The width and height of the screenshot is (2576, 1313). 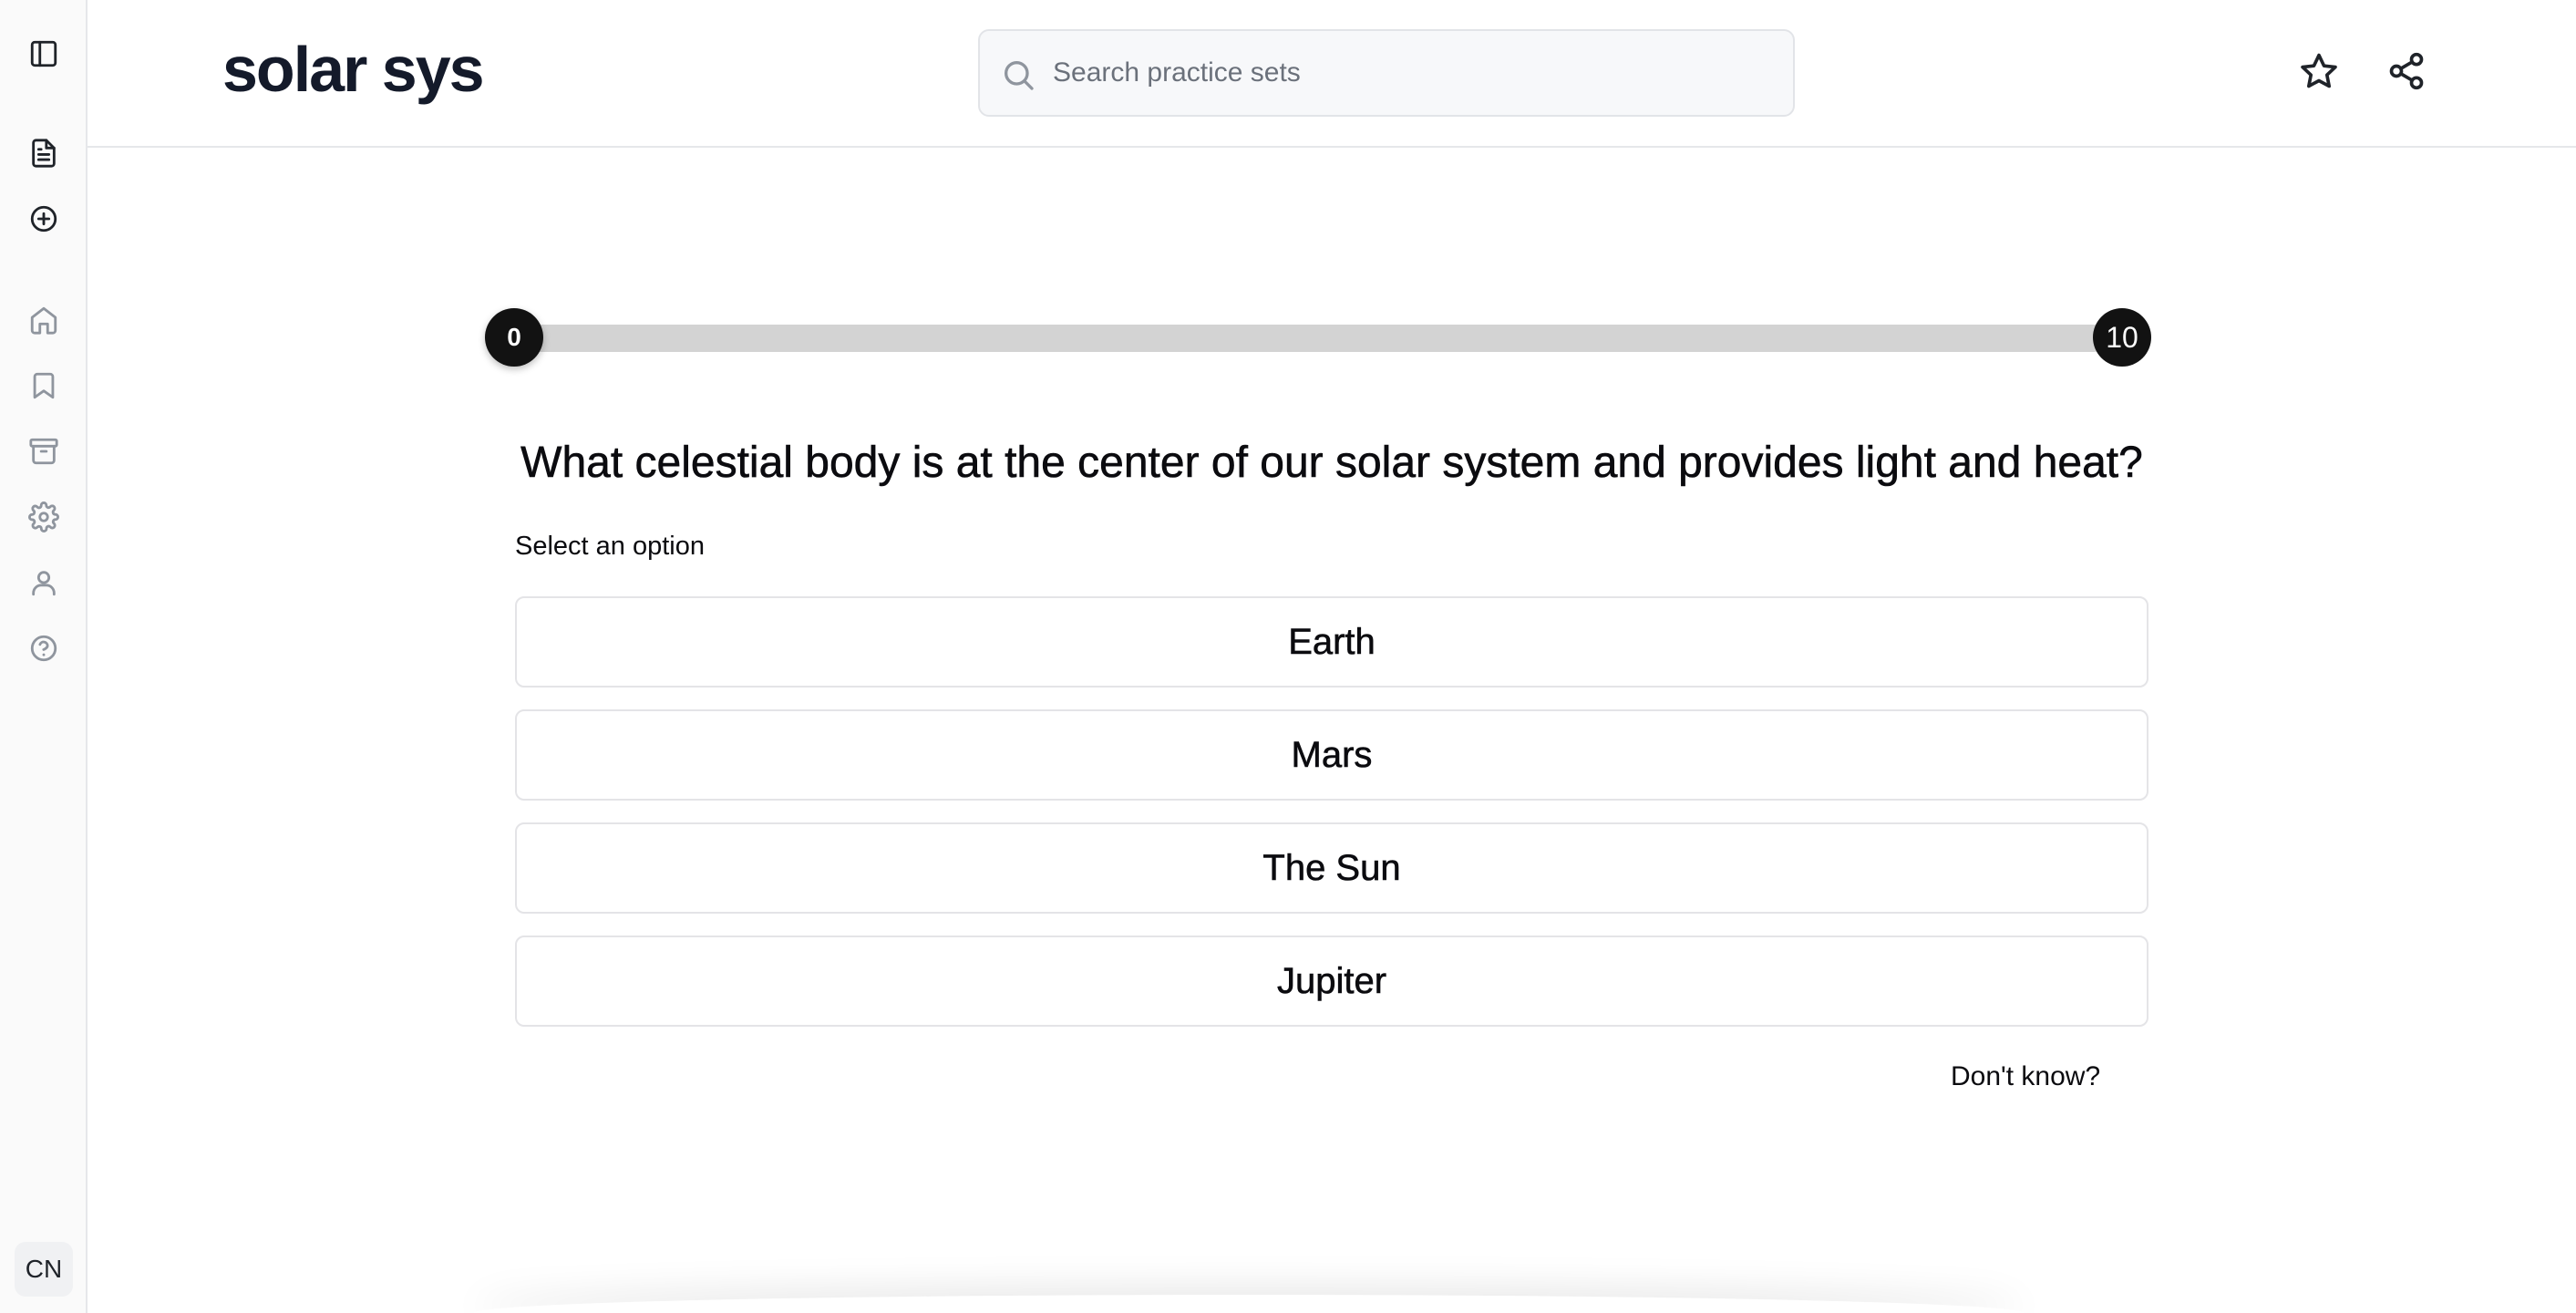 I want to click on home-icon, so click(x=44, y=320).